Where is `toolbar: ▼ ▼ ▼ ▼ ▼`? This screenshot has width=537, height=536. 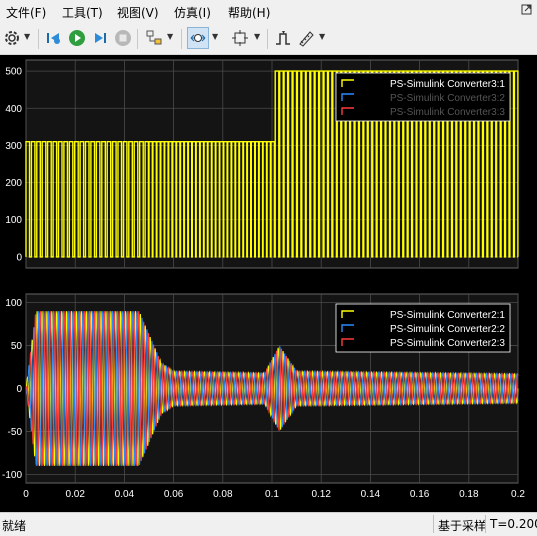 toolbar: ▼ ▼ ▼ ▼ ▼ is located at coordinates (268, 39).